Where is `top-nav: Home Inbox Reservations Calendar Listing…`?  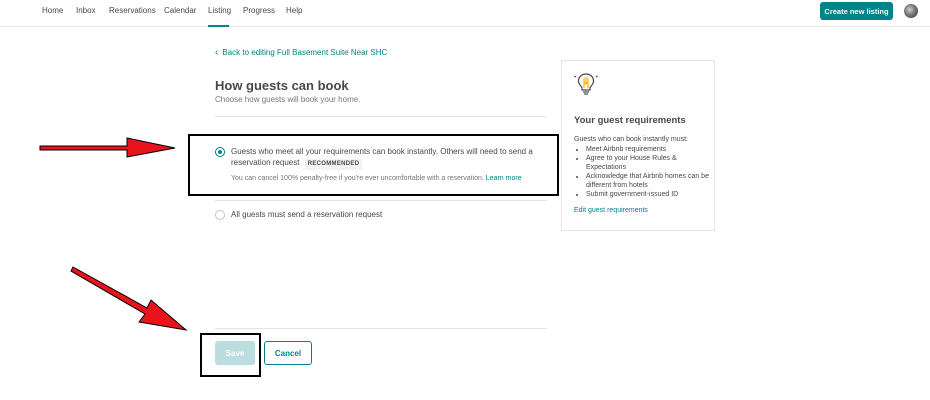 top-nav: Home Inbox Reservations Calendar Listing… is located at coordinates (465, 13).